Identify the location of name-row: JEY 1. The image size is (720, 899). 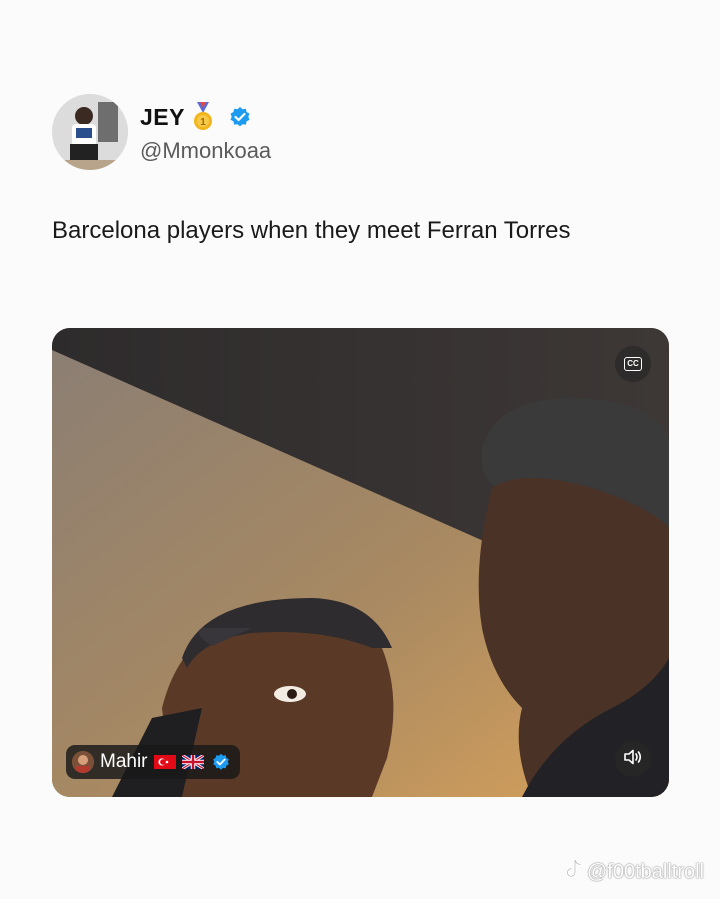
(195, 117).